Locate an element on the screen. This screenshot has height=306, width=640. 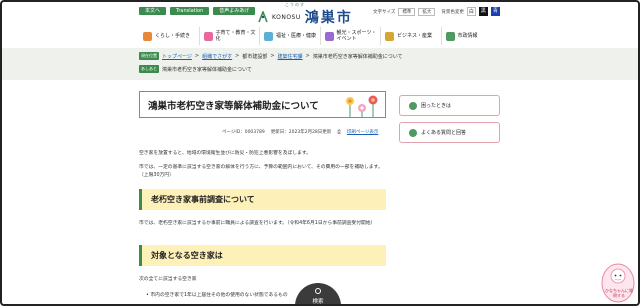
nav-item-welfare: 福祉・医療・健康 is located at coordinates (289, 36).